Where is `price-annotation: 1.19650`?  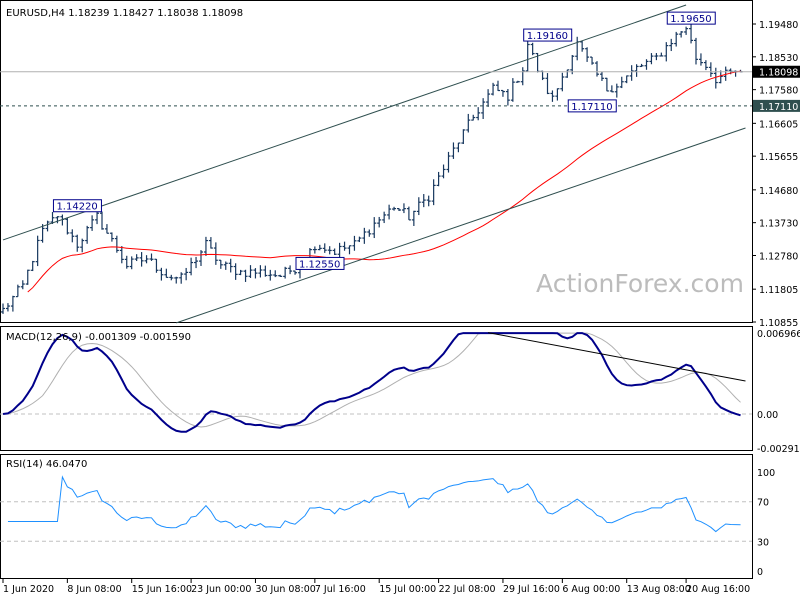
price-annotation: 1.19650 is located at coordinates (691, 18).